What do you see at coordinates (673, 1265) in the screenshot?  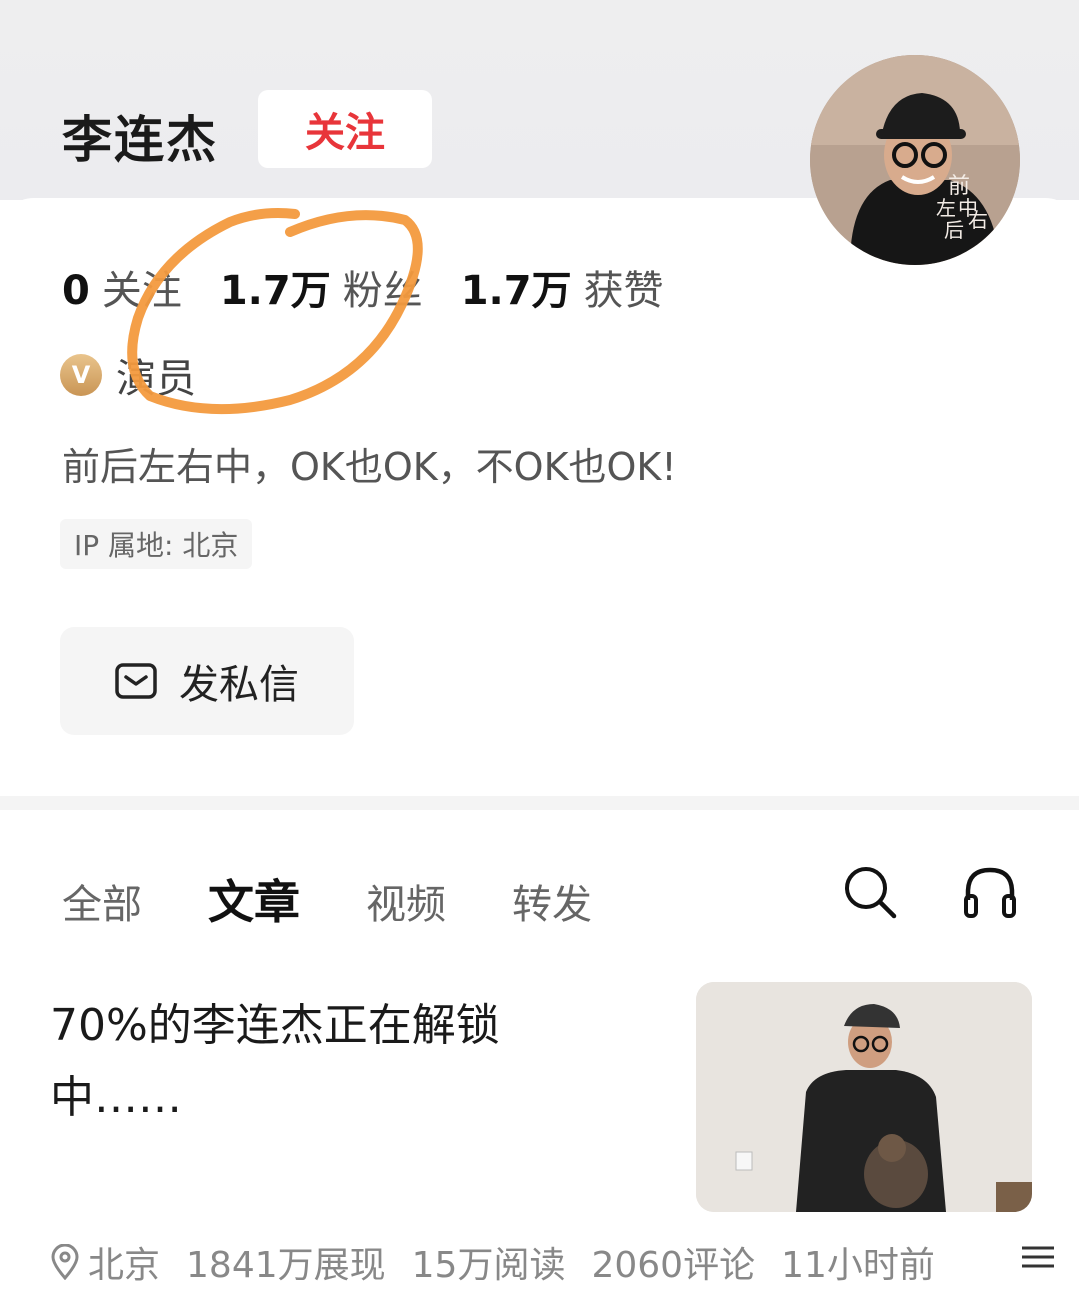 I see `article-comments: 2060评论` at bounding box center [673, 1265].